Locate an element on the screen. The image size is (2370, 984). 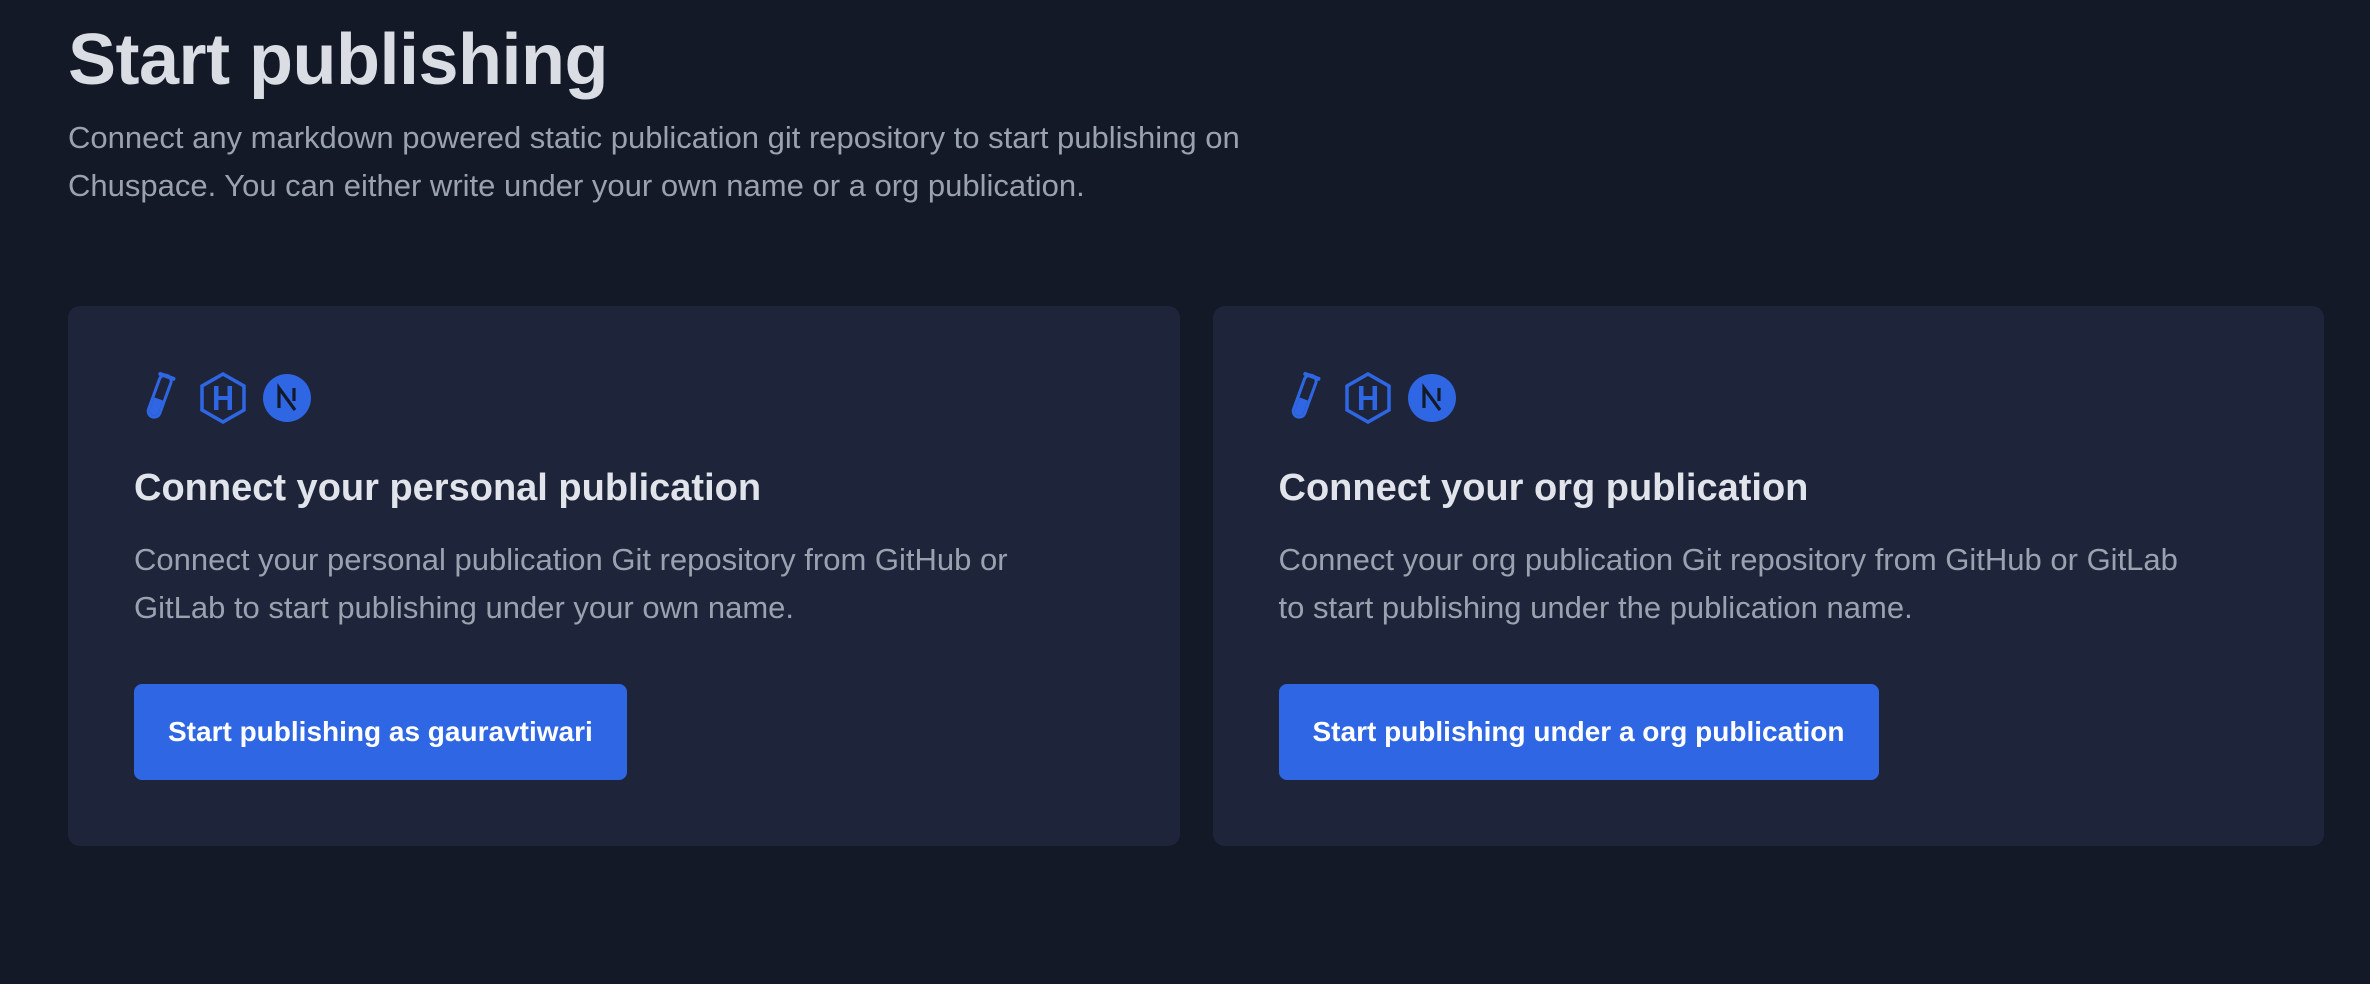
card-title: Connect your org publication is located at coordinates (1543, 488).